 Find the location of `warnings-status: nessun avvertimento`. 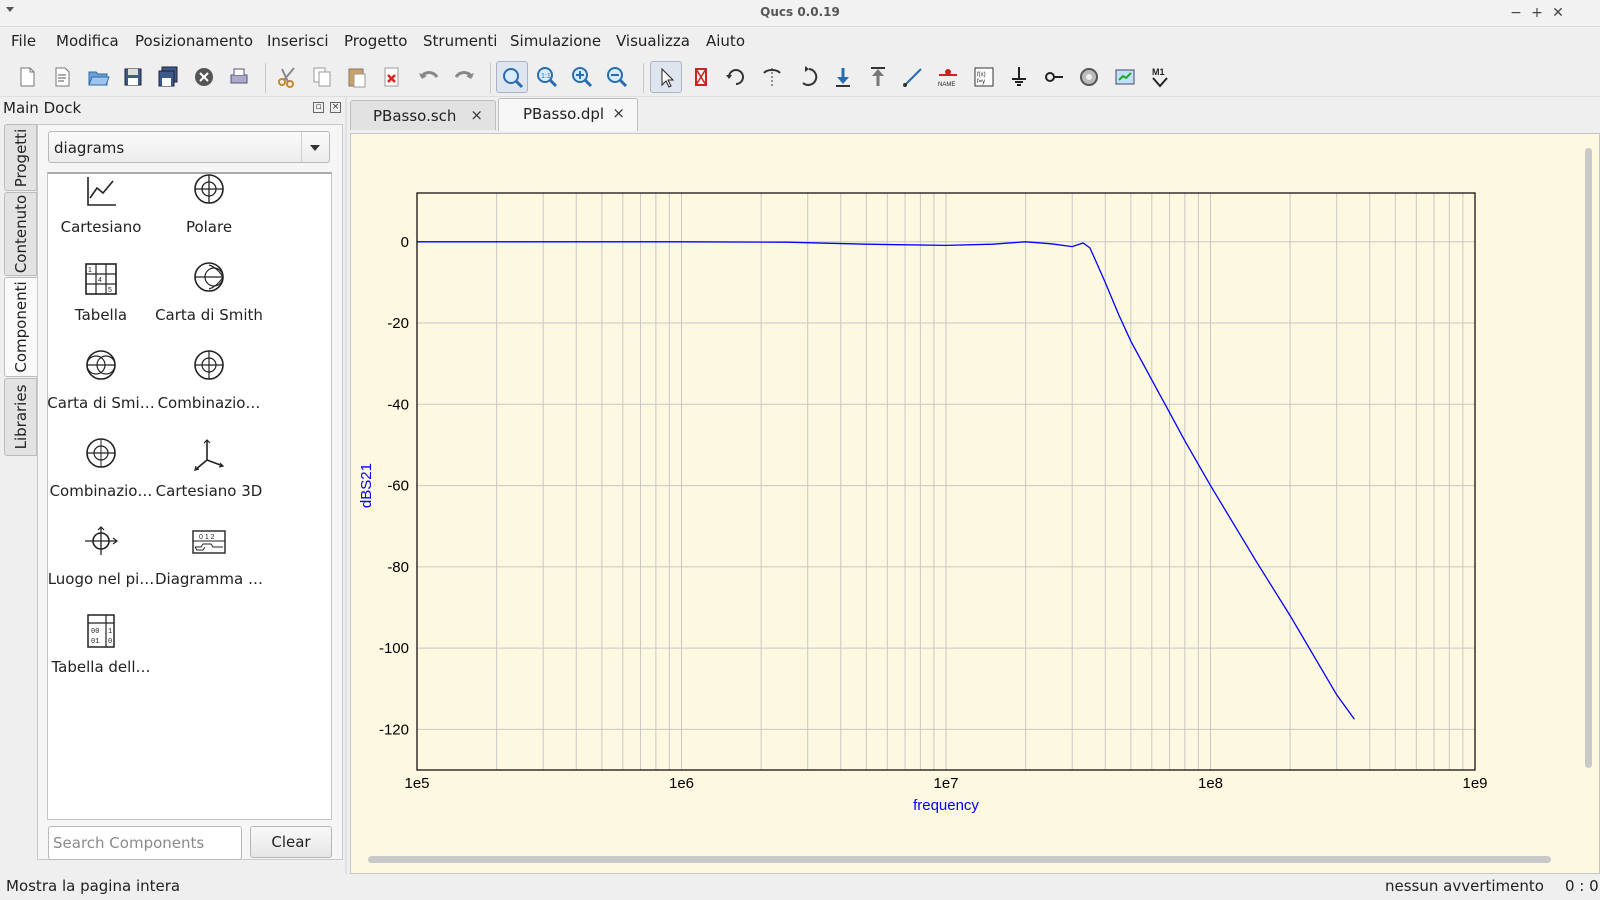

warnings-status: nessun avvertimento is located at coordinates (1464, 886).